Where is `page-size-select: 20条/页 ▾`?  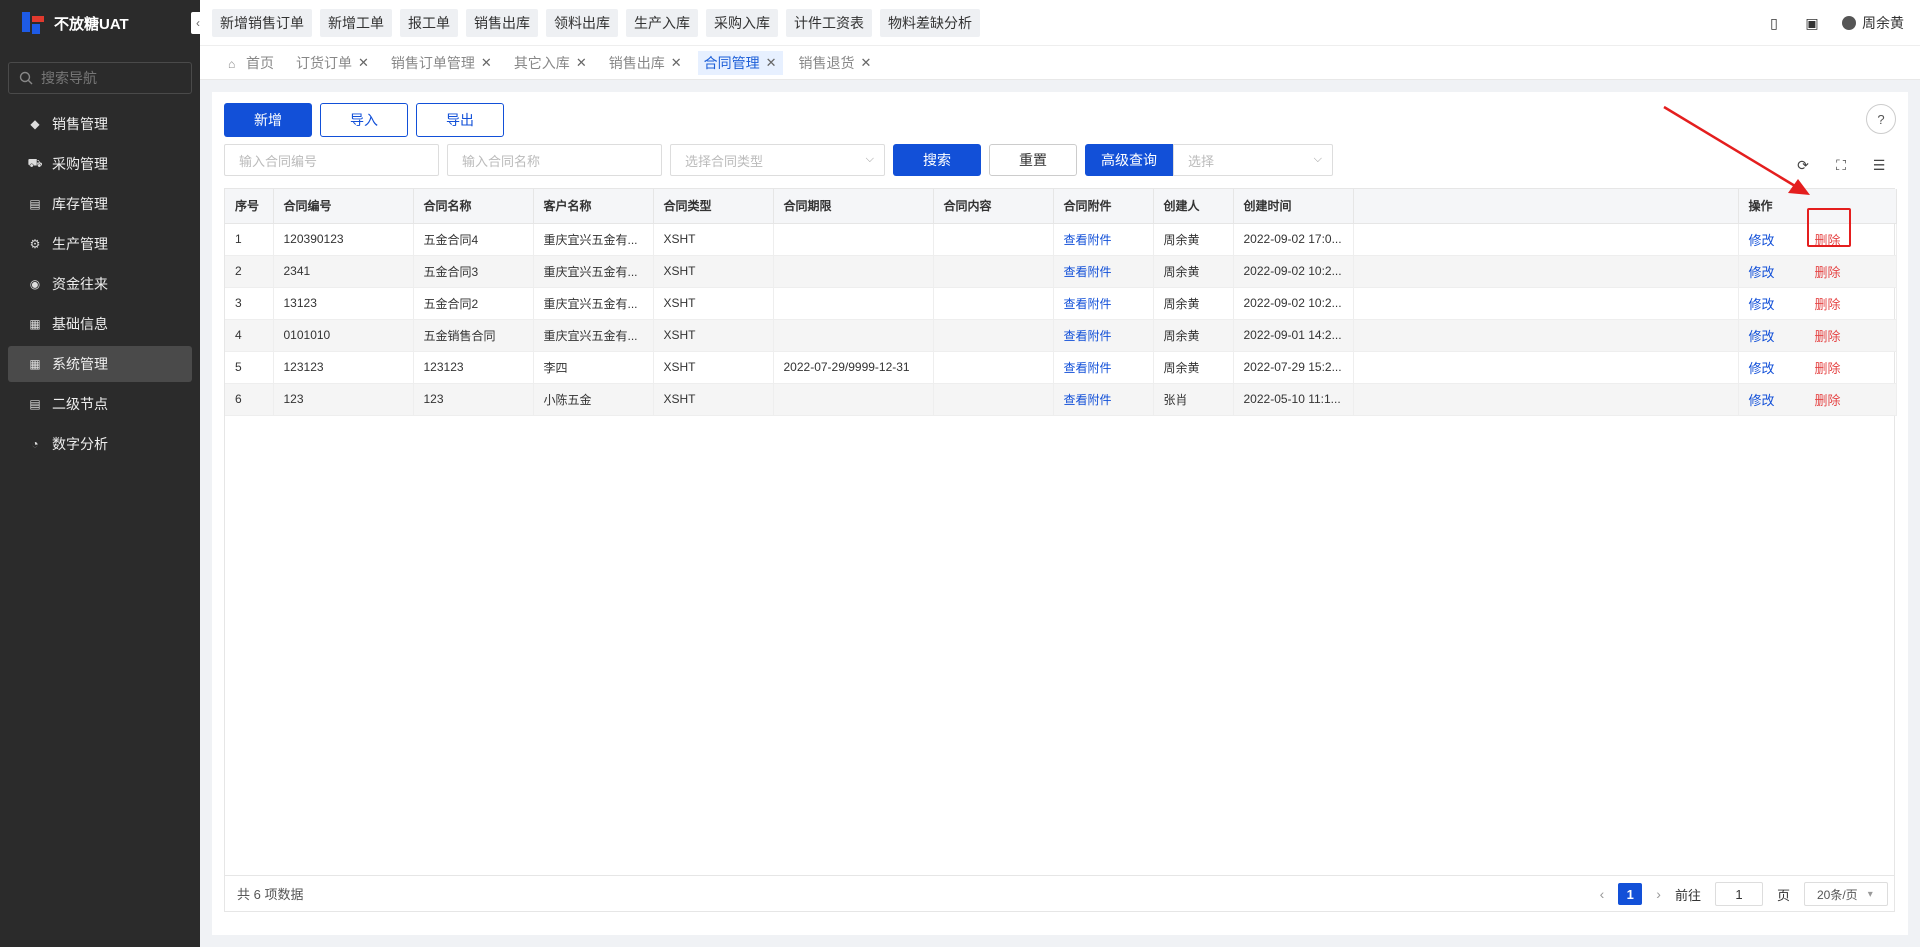 page-size-select: 20条/页 ▾ is located at coordinates (1846, 894).